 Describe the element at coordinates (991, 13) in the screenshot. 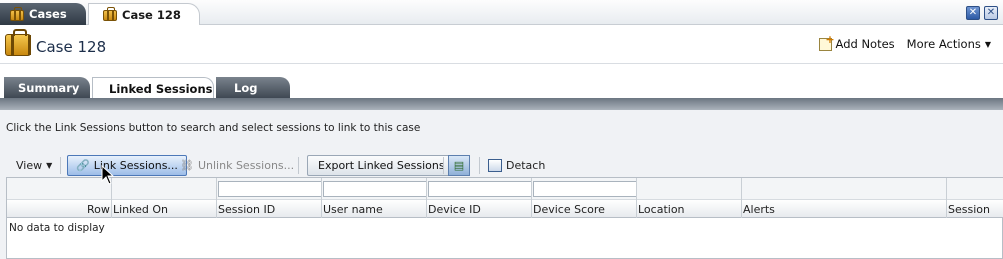

I see `close-tab-icon: ✕` at that location.